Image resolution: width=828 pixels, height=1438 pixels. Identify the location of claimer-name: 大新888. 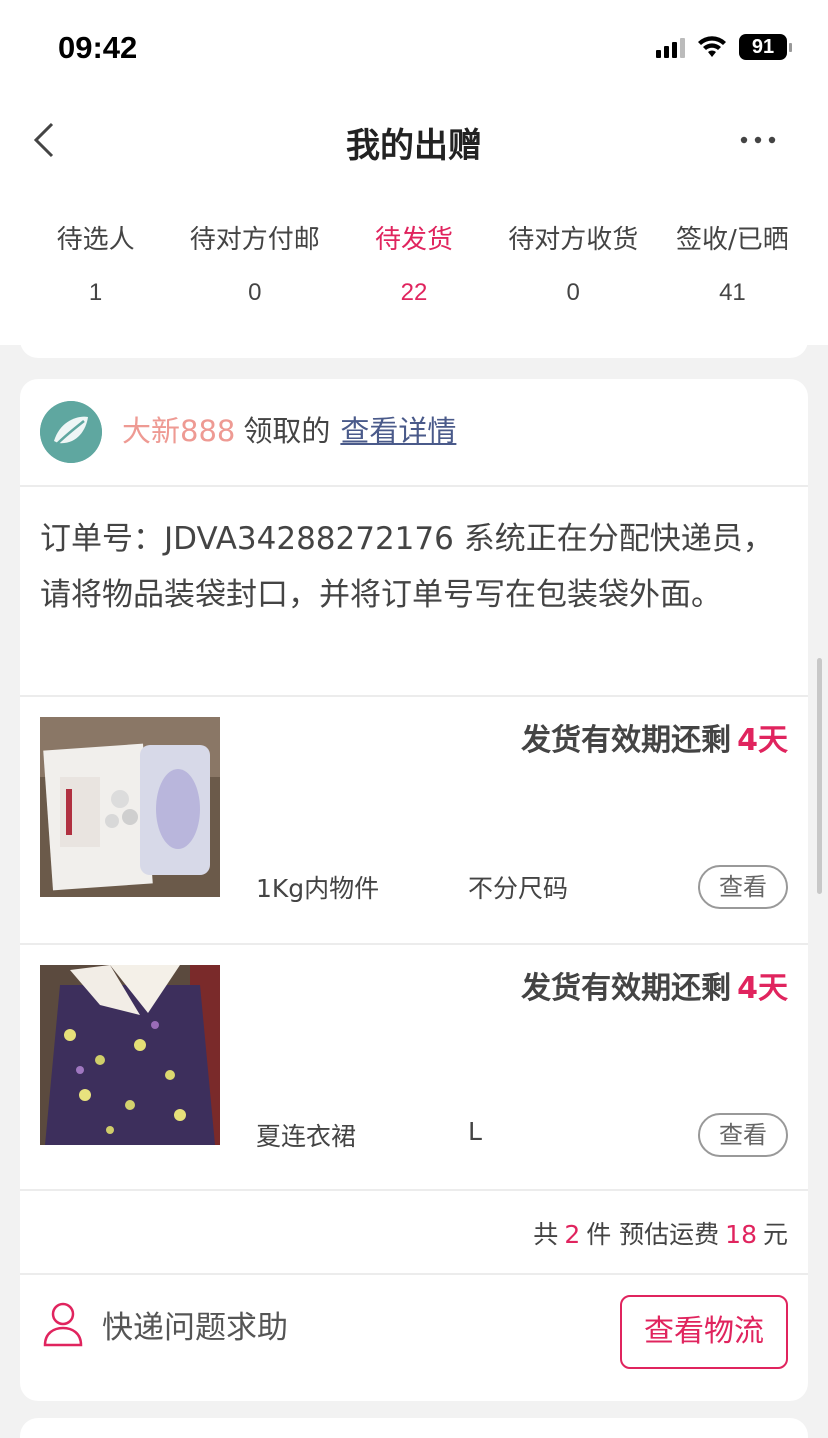
(178, 431).